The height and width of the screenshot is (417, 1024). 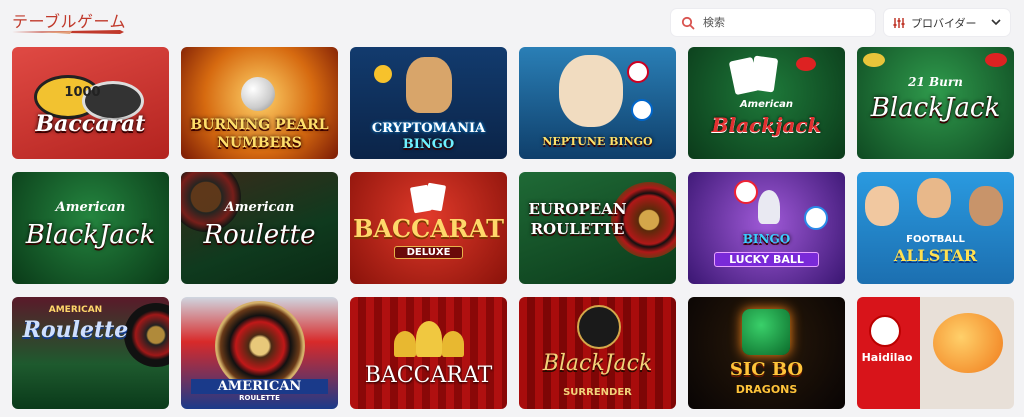 I want to click on game-tile-american-roulette-2: AMERICAN Roulette, so click(x=90, y=353).